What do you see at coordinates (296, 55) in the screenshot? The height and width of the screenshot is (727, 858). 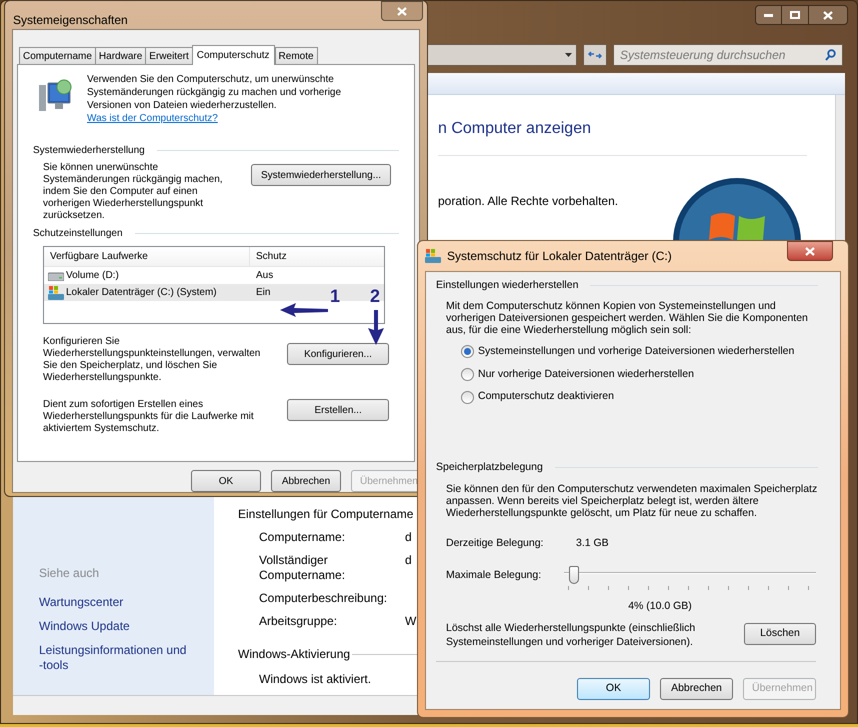 I see `tab: Remote` at bounding box center [296, 55].